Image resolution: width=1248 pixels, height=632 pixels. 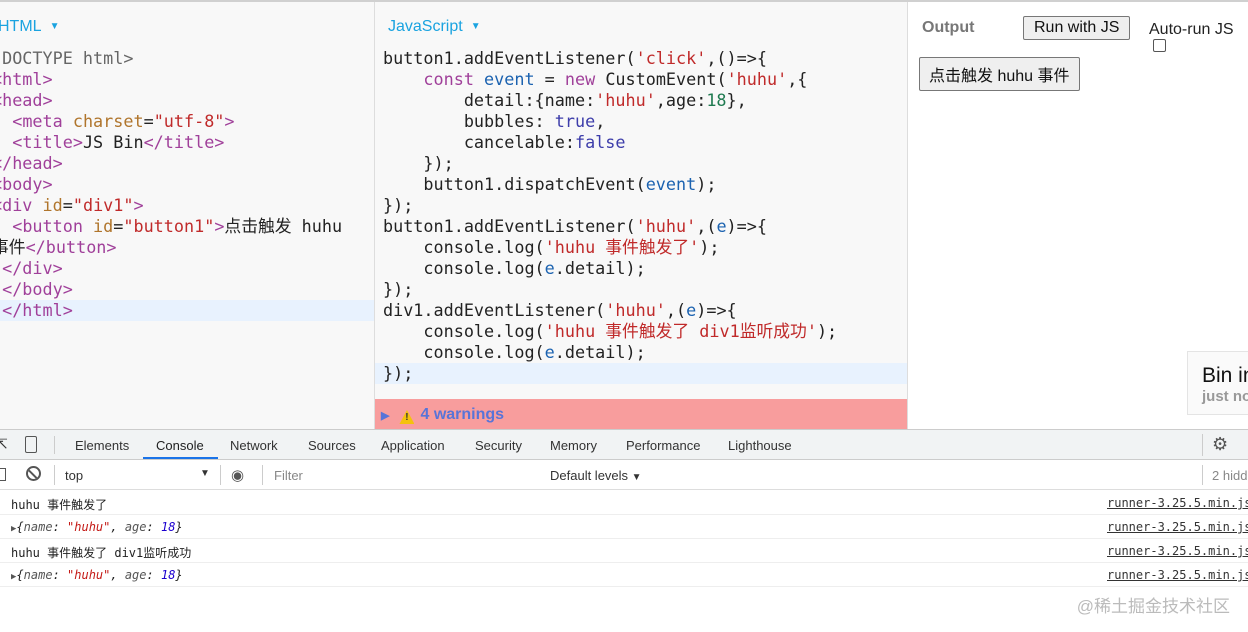 What do you see at coordinates (33, 473) in the screenshot?
I see `clear-console-icon` at bounding box center [33, 473].